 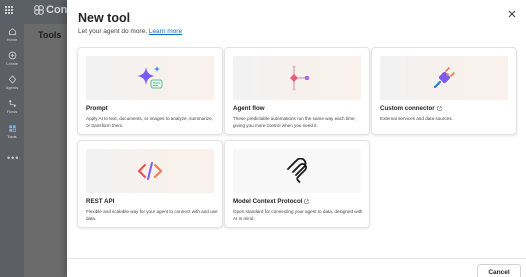 I want to click on rail-item-tools: Tools, so click(x=12, y=131).